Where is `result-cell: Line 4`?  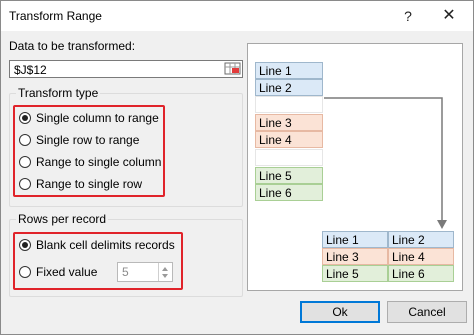
result-cell: Line 4 is located at coordinates (421, 256).